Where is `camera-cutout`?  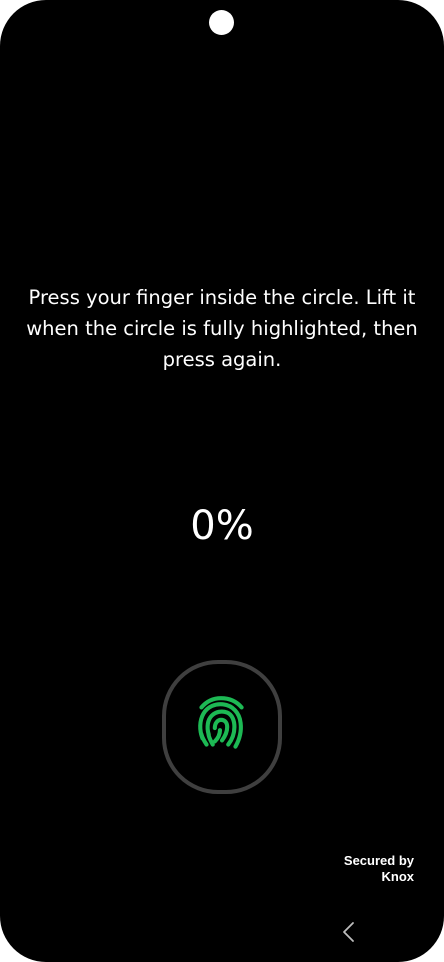
camera-cutout is located at coordinates (221, 22).